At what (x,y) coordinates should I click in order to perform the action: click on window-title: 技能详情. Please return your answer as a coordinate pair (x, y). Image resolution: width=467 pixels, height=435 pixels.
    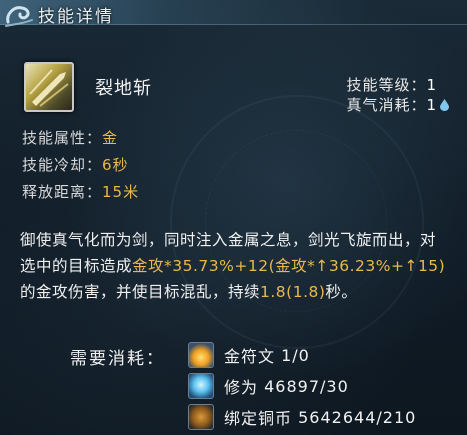
    Looking at the image, I should click on (76, 17).